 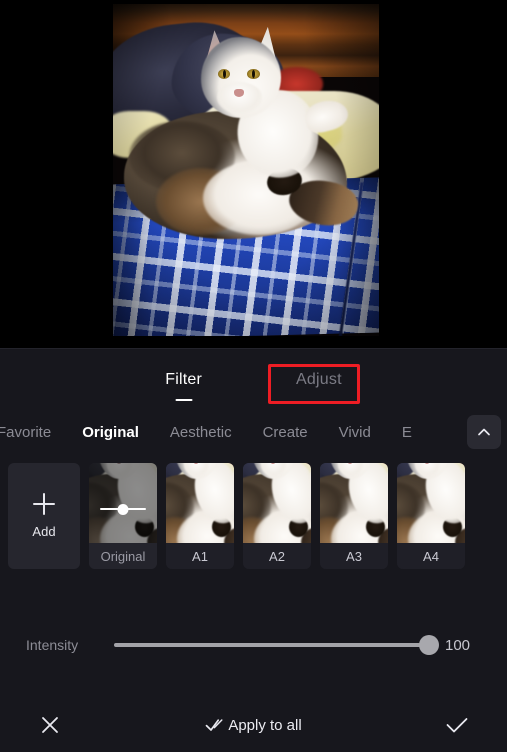 I want to click on bottom-action-bar: Apply to all, so click(x=253, y=725).